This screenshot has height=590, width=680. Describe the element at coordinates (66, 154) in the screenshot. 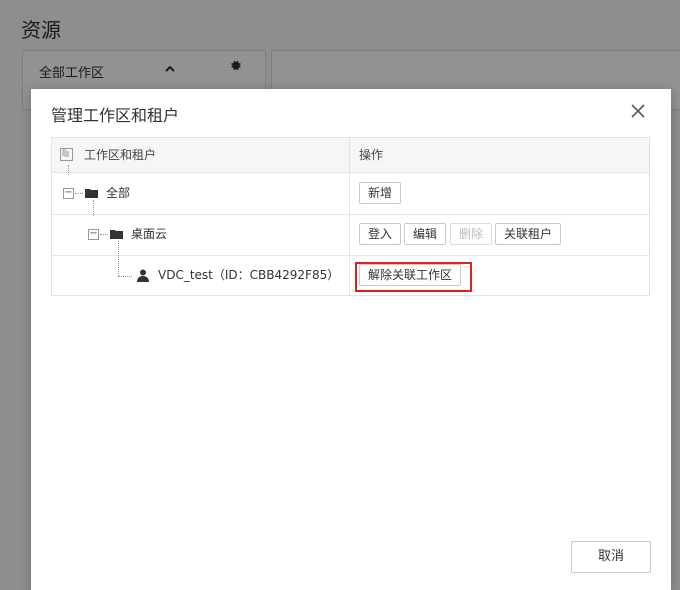

I see `tree-toggle-icon` at that location.